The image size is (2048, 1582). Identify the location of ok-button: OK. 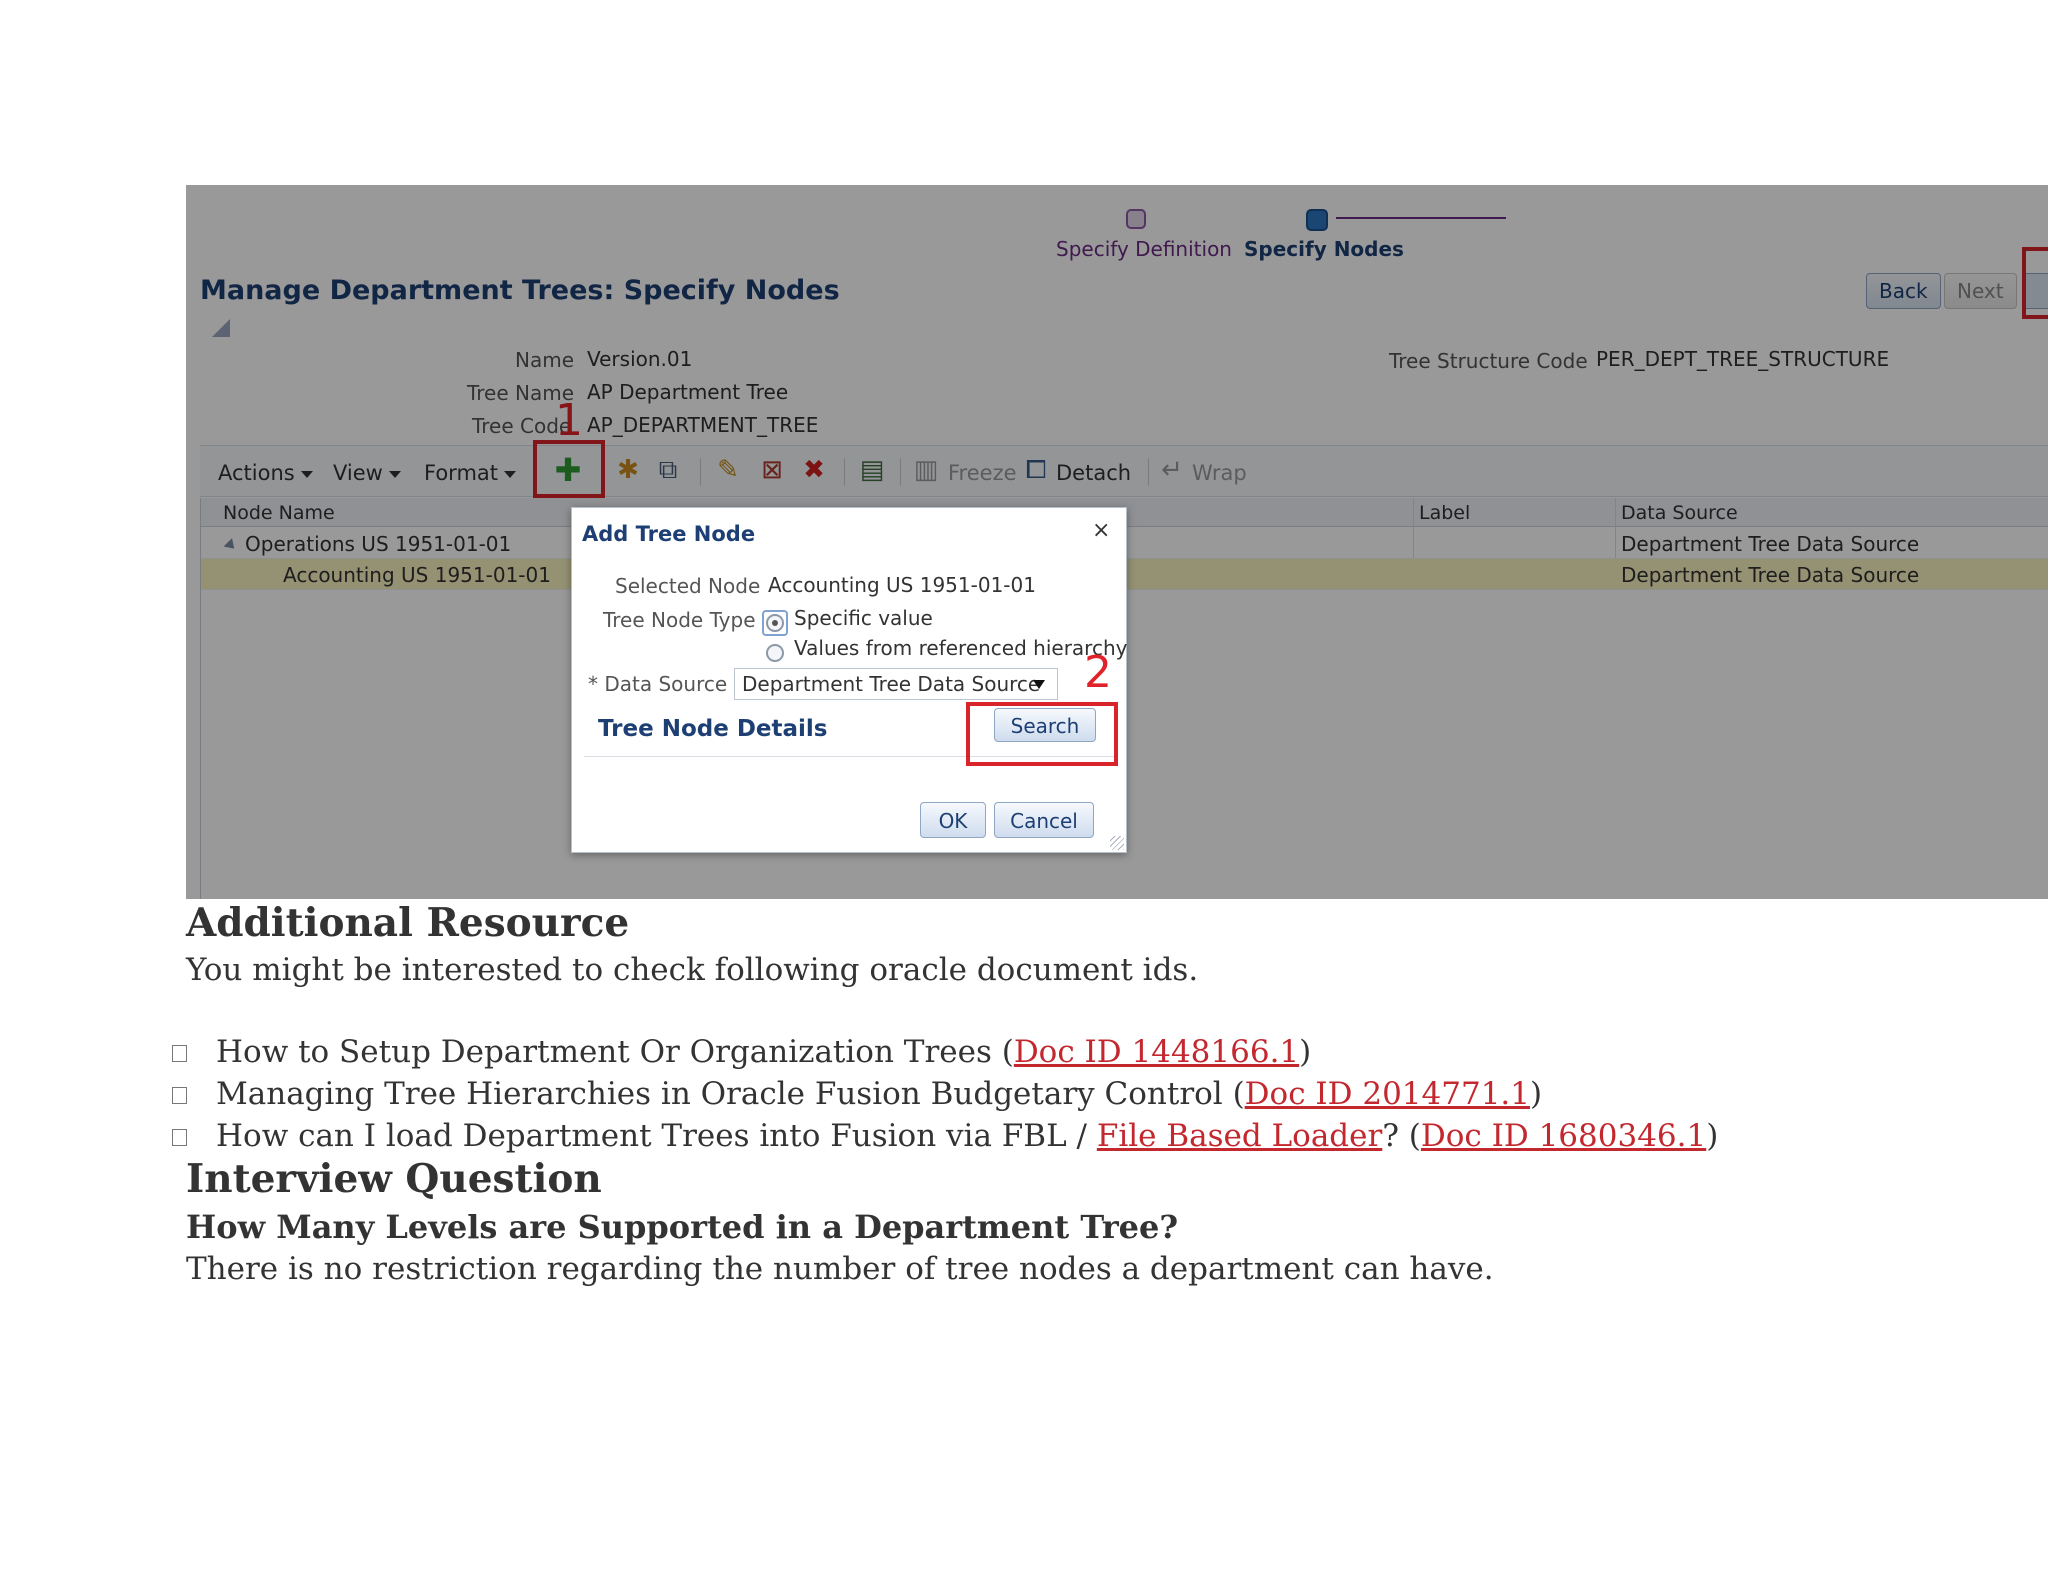
(953, 820).